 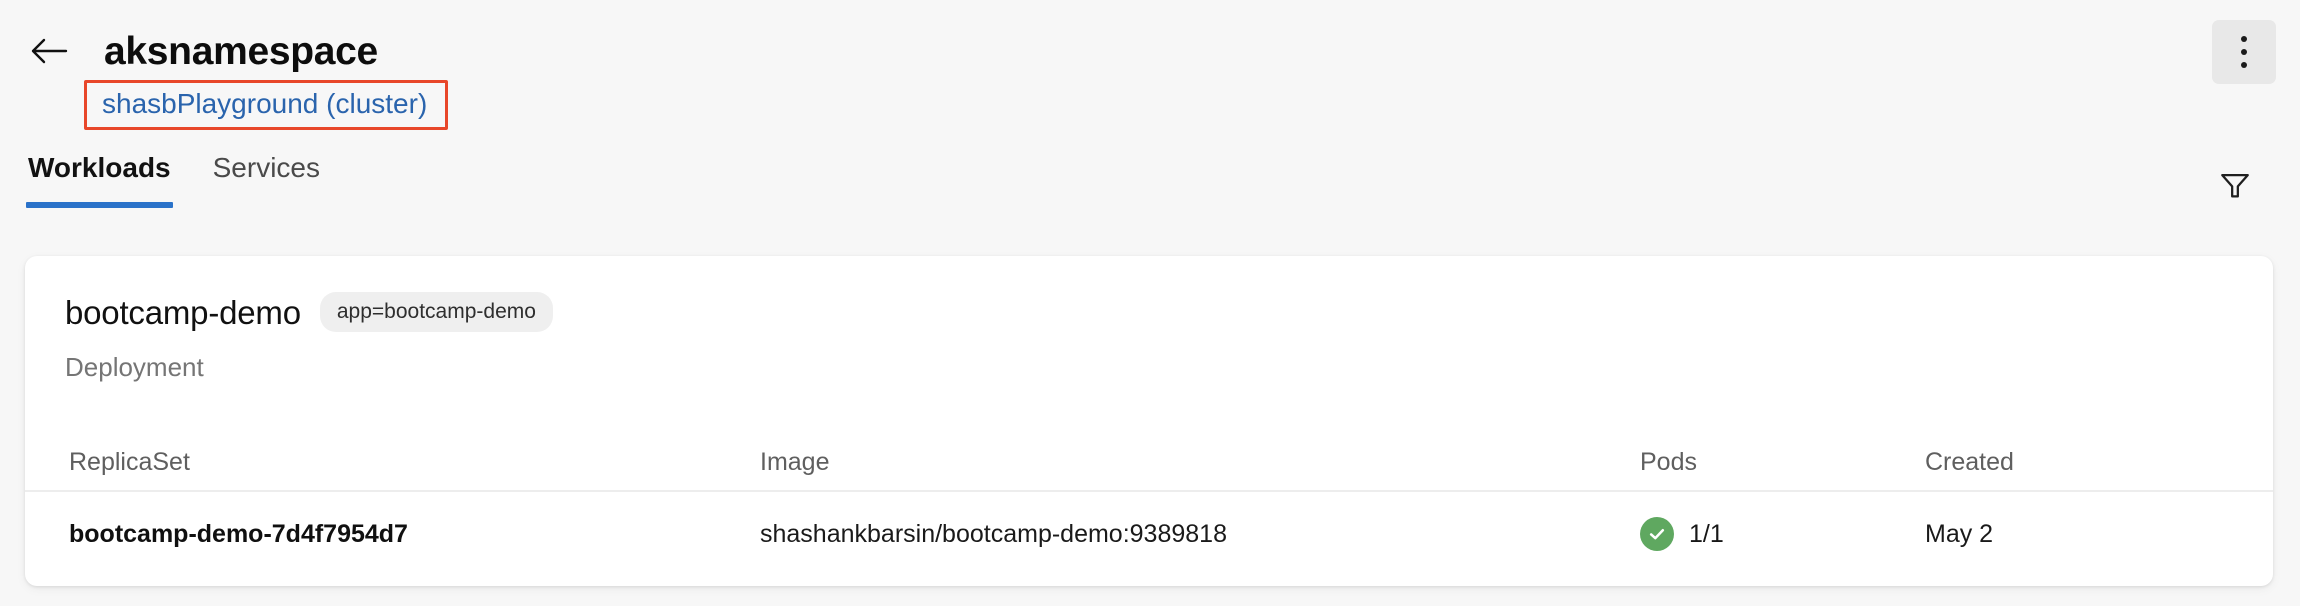 I want to click on tab-workloads-label: Workloads, so click(x=99, y=167).